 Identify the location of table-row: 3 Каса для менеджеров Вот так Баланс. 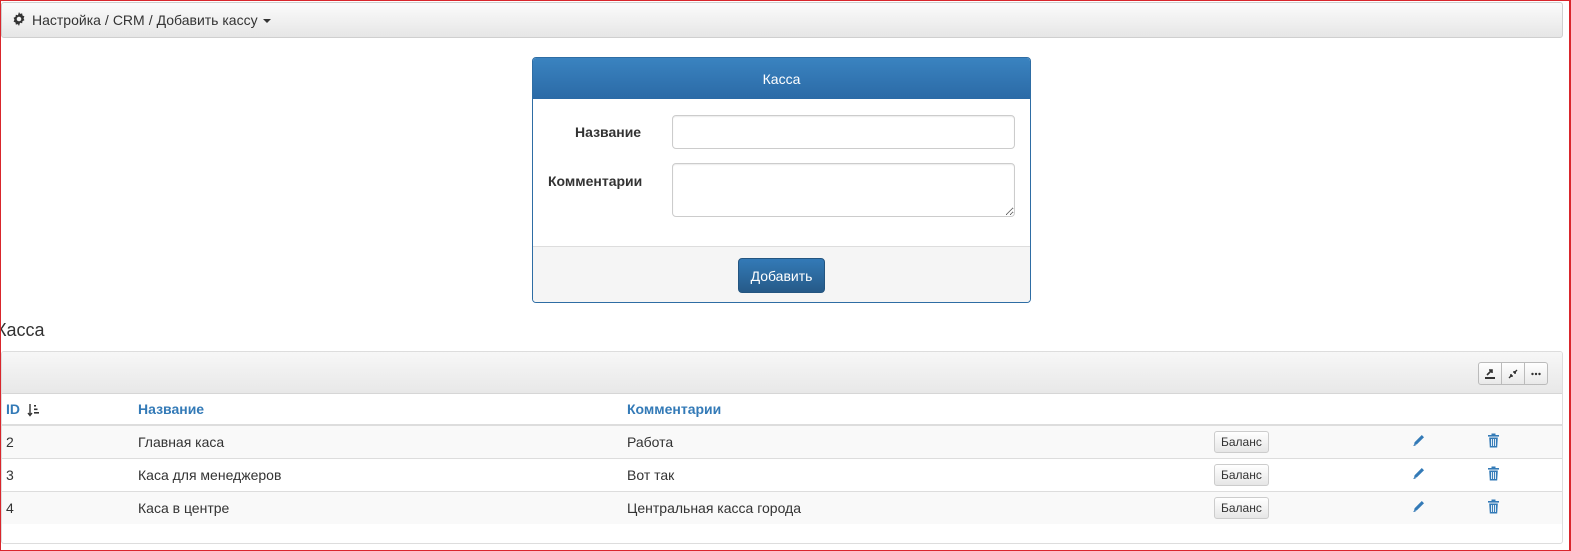
(782, 474).